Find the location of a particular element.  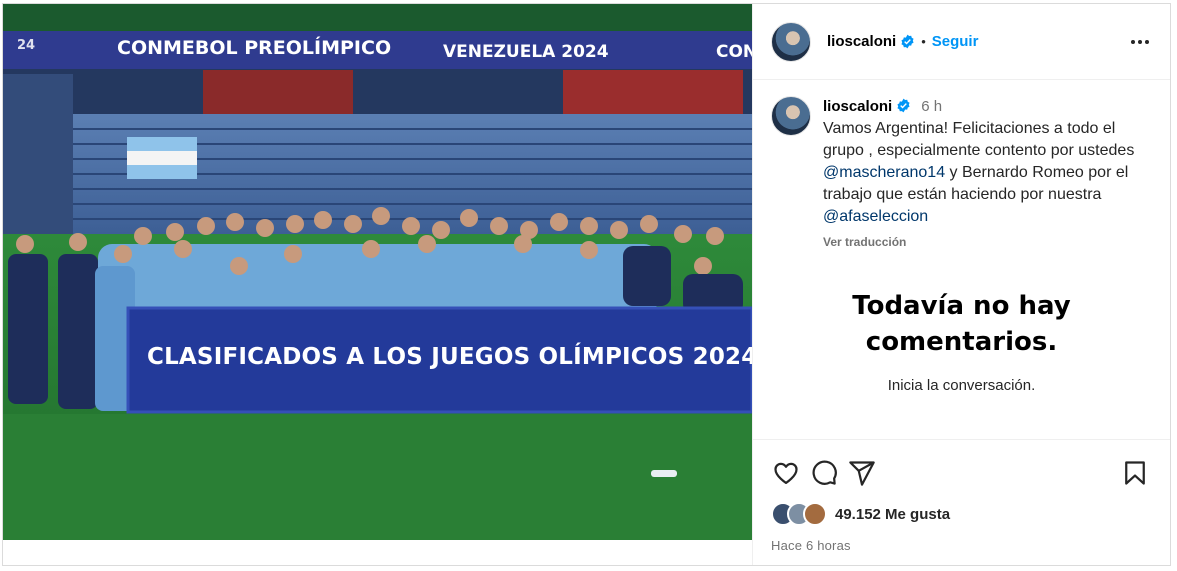

empty-comments-title: Todavía no hay comentarios. is located at coordinates (961, 324).